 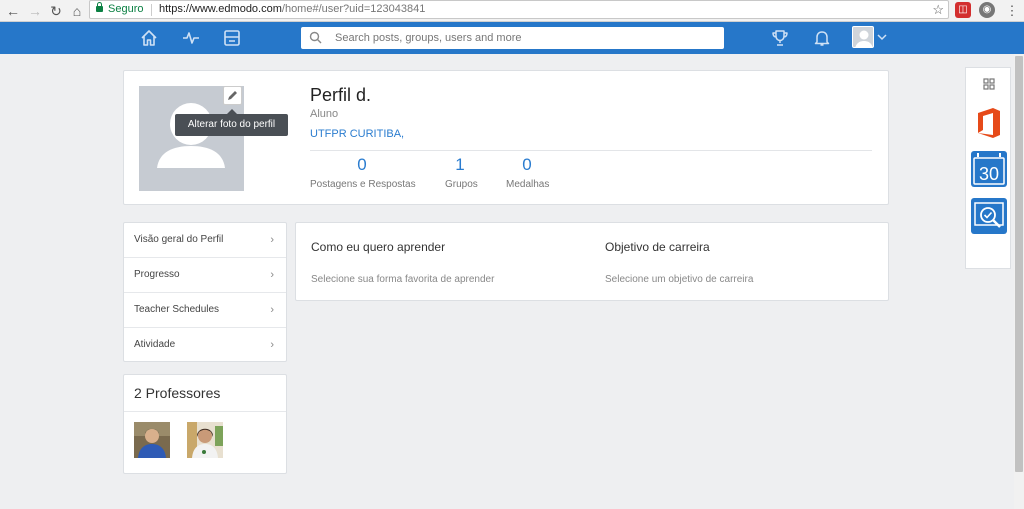 What do you see at coordinates (56, 11) in the screenshot?
I see `reload-icon: ↻` at bounding box center [56, 11].